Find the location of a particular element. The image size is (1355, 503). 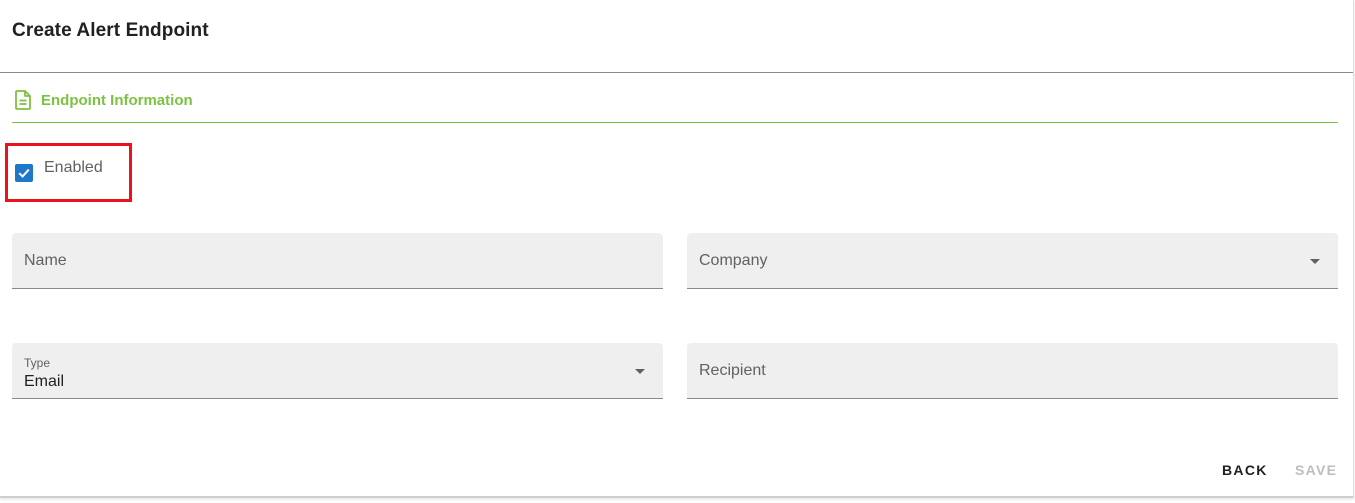

name-field: Name is located at coordinates (337, 261).